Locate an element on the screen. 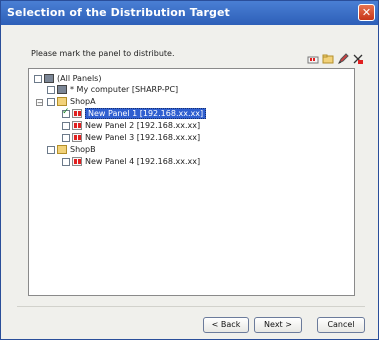 The image size is (379, 340). tree-item-new-panel-2: New Panel 2 [192.168.xx.xx] is located at coordinates (131, 125).